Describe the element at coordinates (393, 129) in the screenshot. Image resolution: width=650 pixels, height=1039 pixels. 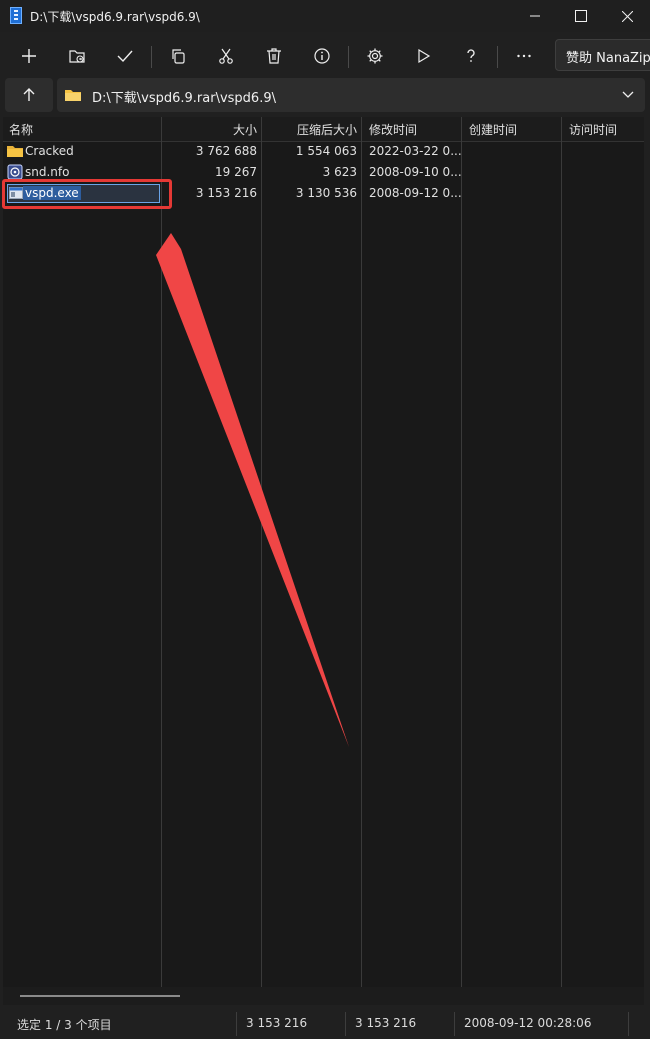
I see `column-header-modified: 修改时间` at that location.